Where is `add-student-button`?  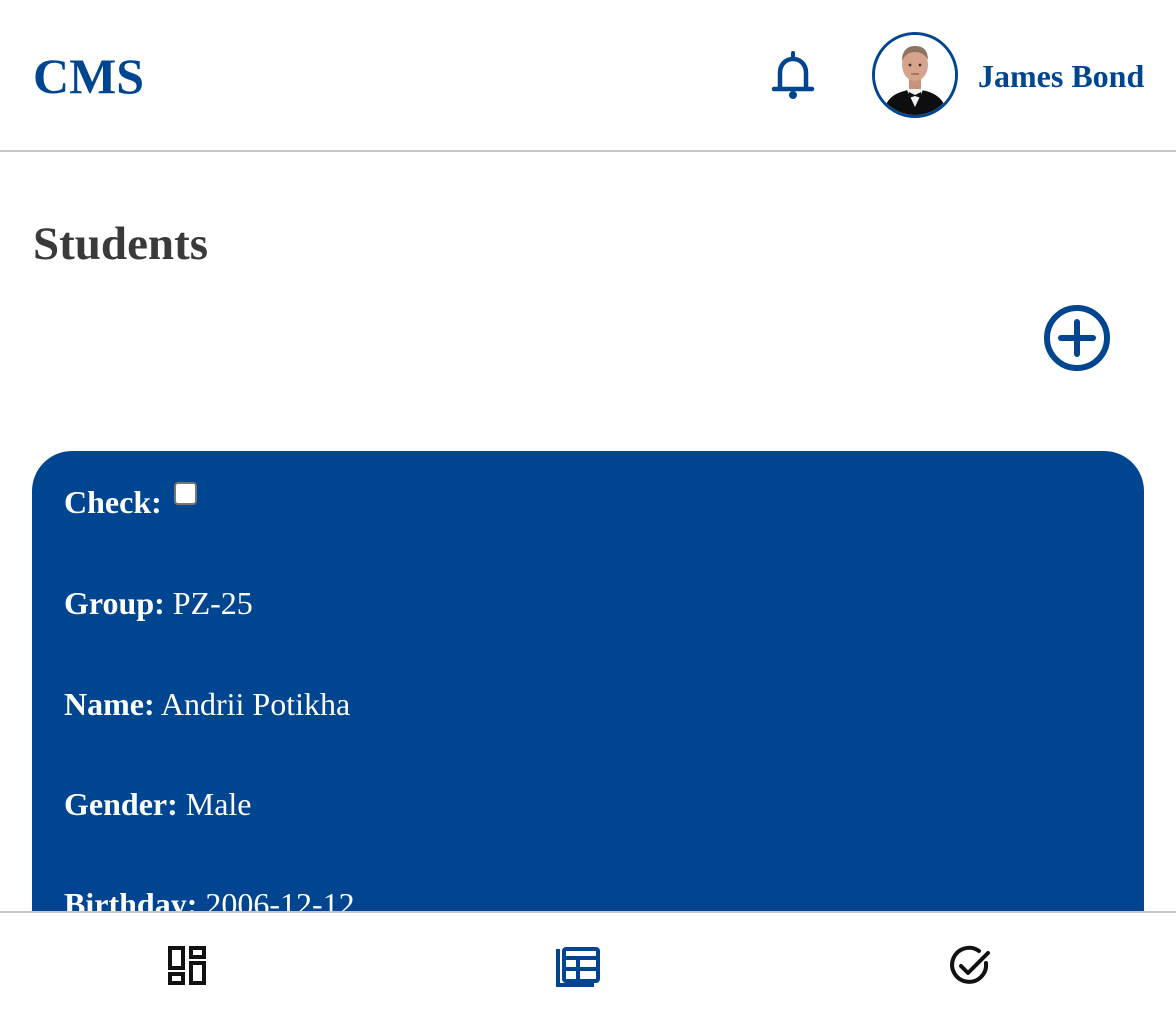 add-student-button is located at coordinates (1077, 338).